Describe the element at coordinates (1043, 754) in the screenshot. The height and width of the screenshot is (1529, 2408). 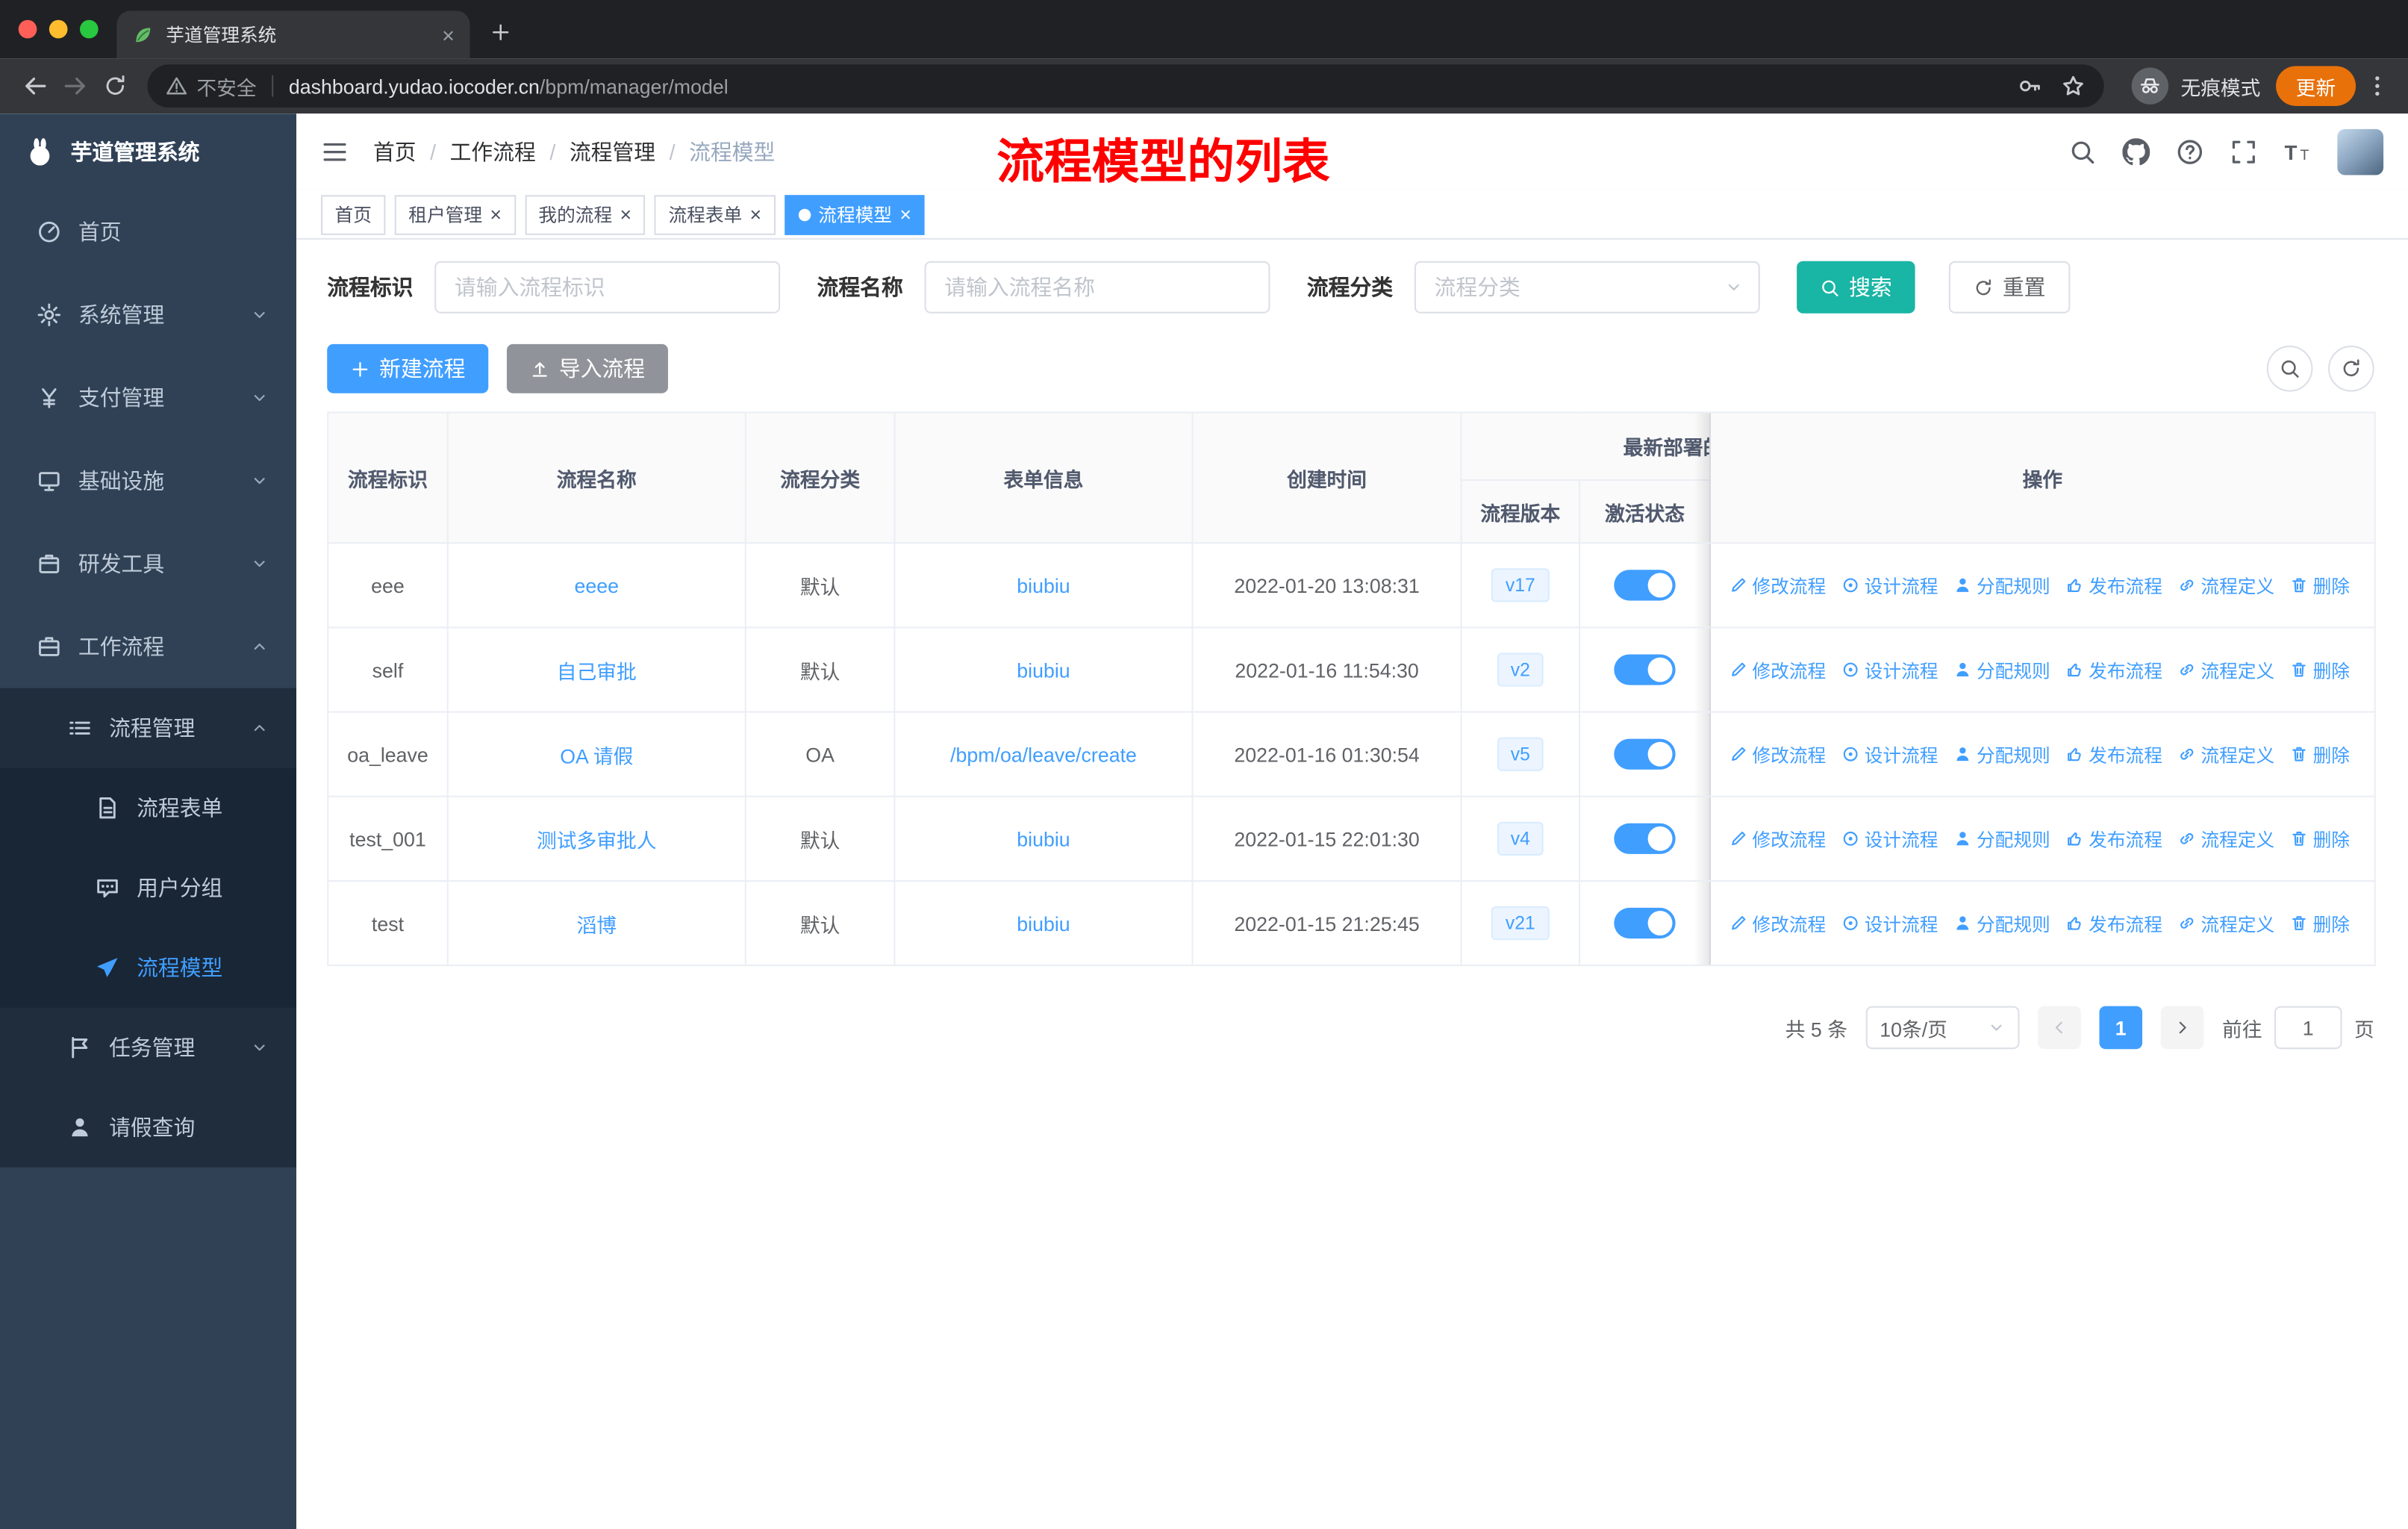
I see `form-link: /bpm/oa/leave/create` at that location.